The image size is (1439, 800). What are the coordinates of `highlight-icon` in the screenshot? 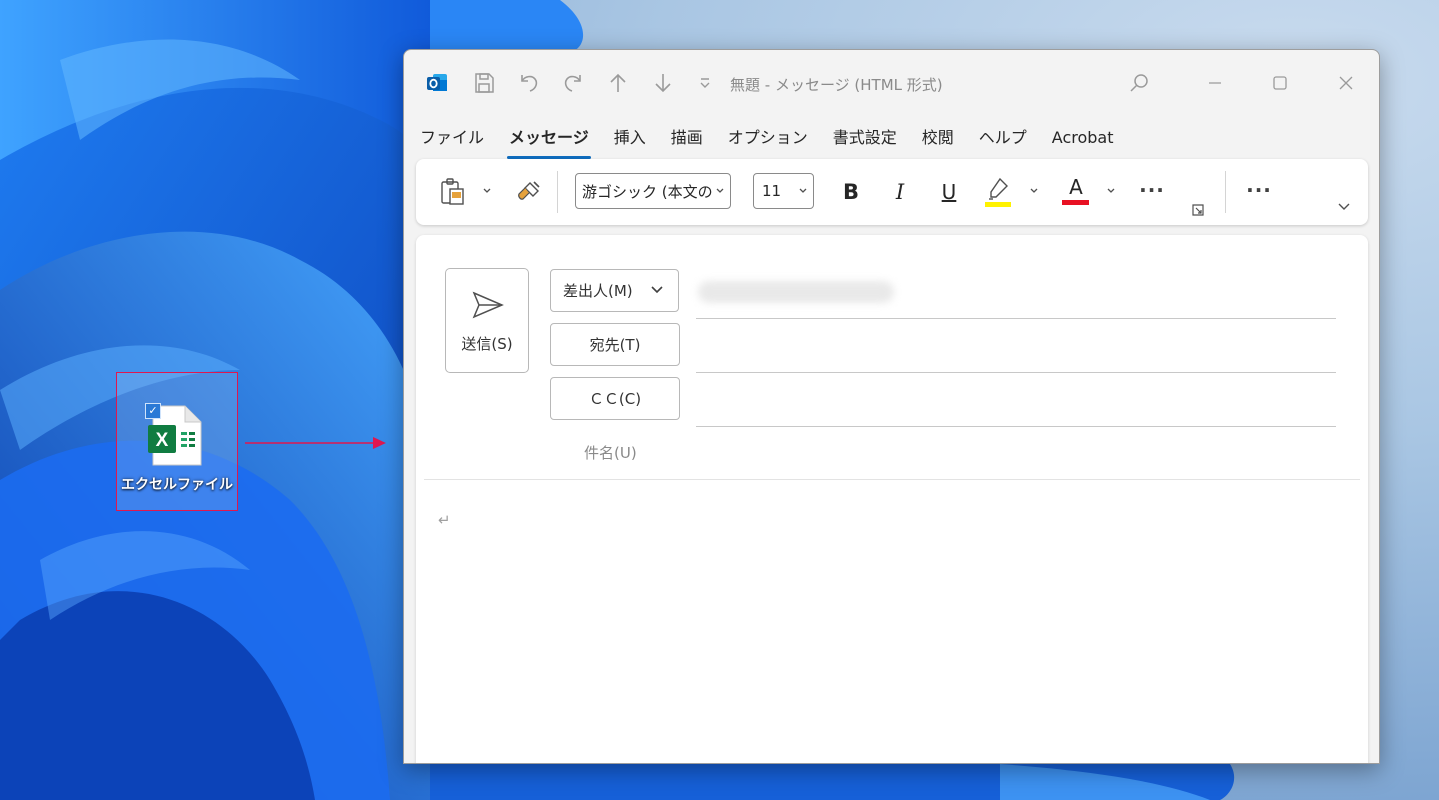 It's located at (998, 192).